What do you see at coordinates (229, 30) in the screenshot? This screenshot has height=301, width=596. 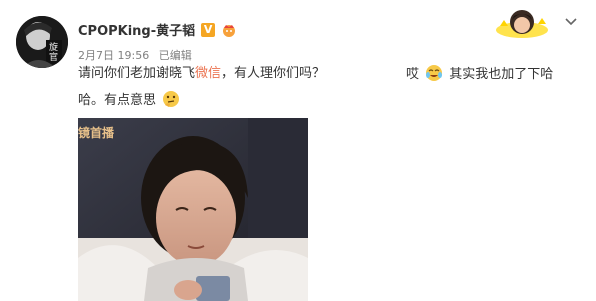 I see `crown-icon` at bounding box center [229, 30].